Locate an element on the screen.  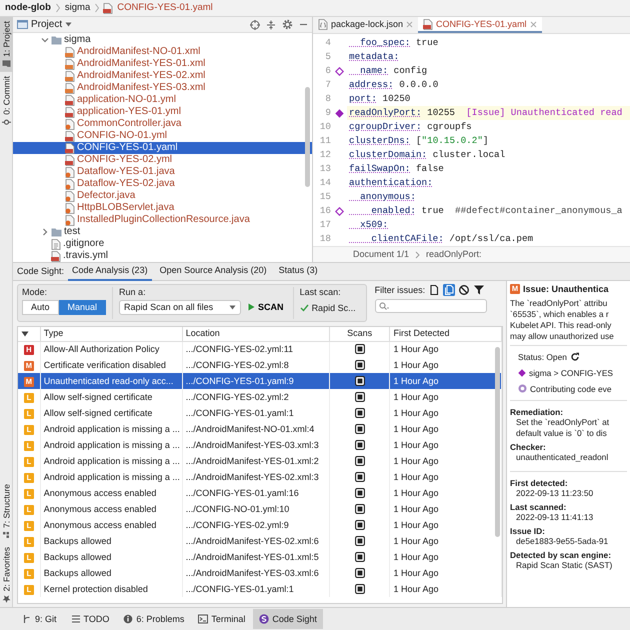
breadcrumb-item: Document 1/1 is located at coordinates (381, 254).